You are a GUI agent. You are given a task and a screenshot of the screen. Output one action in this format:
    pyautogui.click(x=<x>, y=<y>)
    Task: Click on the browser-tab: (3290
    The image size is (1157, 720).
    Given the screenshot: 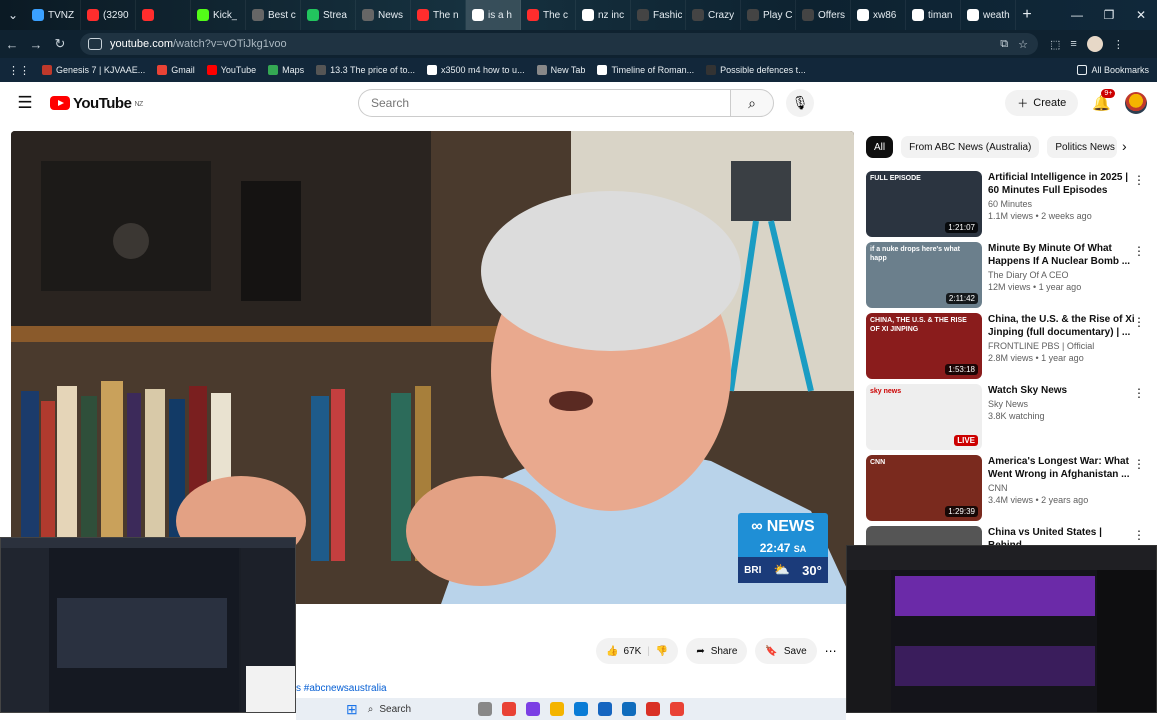 What is the action you would take?
    pyautogui.click(x=108, y=15)
    